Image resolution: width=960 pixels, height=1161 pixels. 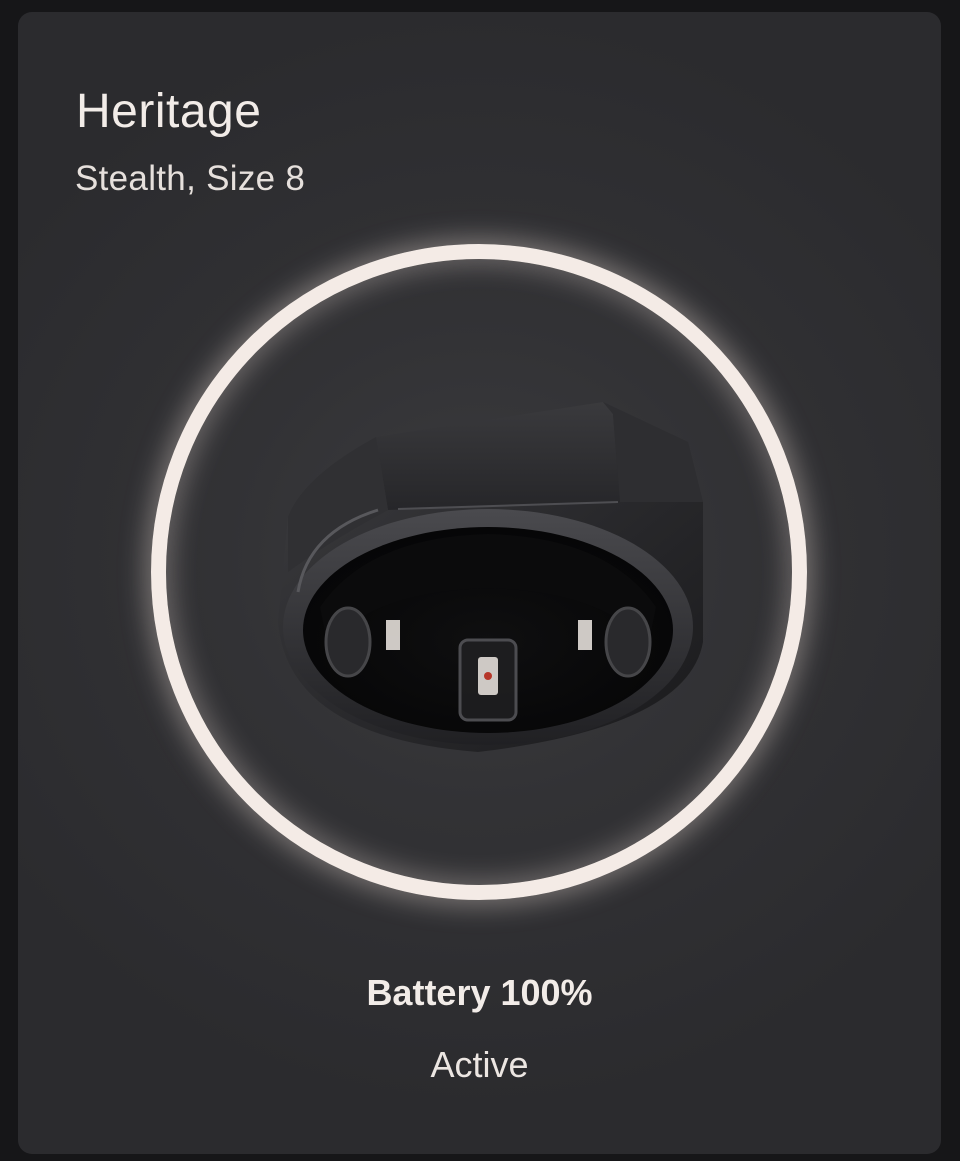 I want to click on ring-variant-size: Stealth, Size 8, so click(x=190, y=178).